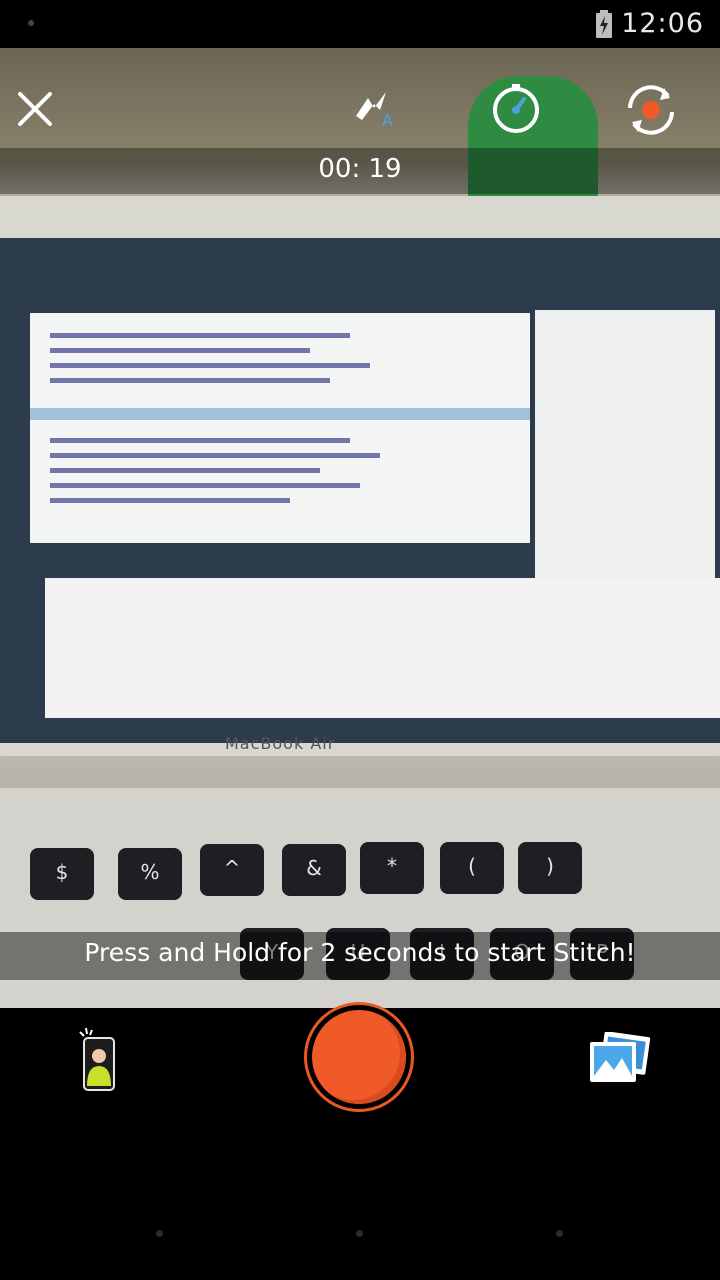 The image size is (720, 1280). What do you see at coordinates (550, 866) in the screenshot?
I see `key-label: )` at bounding box center [550, 866].